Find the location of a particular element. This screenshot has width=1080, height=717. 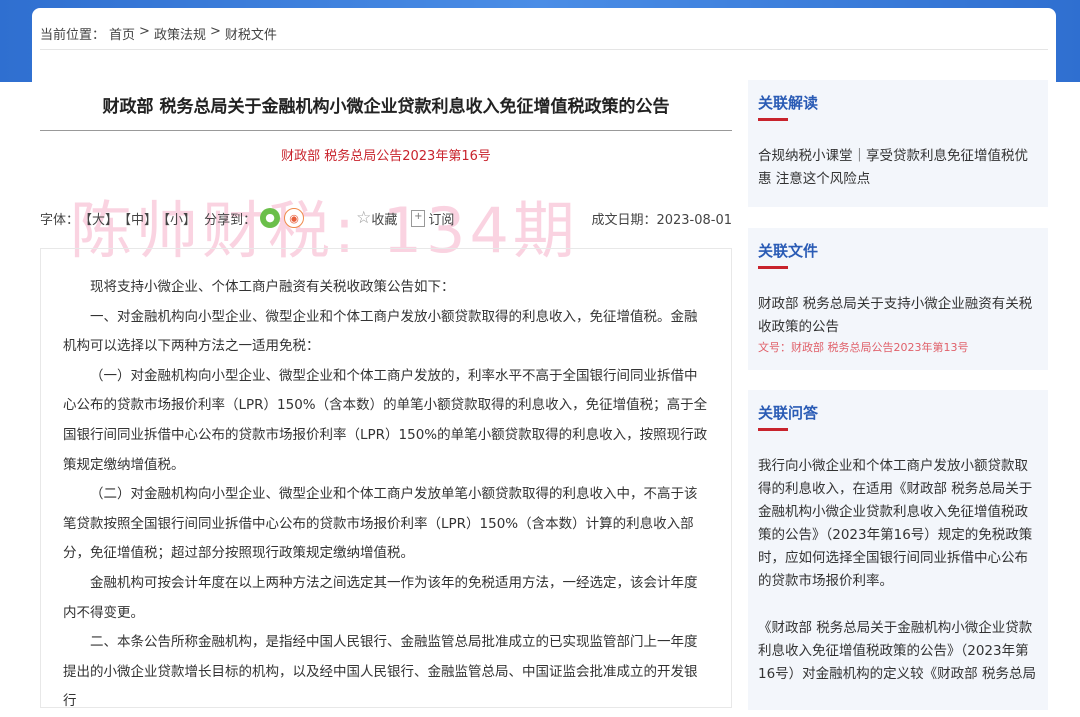

related-link: 合规纳税小课堂｜享受贷款利息免征增值税优惠 注意这个风险点 is located at coordinates (898, 168).